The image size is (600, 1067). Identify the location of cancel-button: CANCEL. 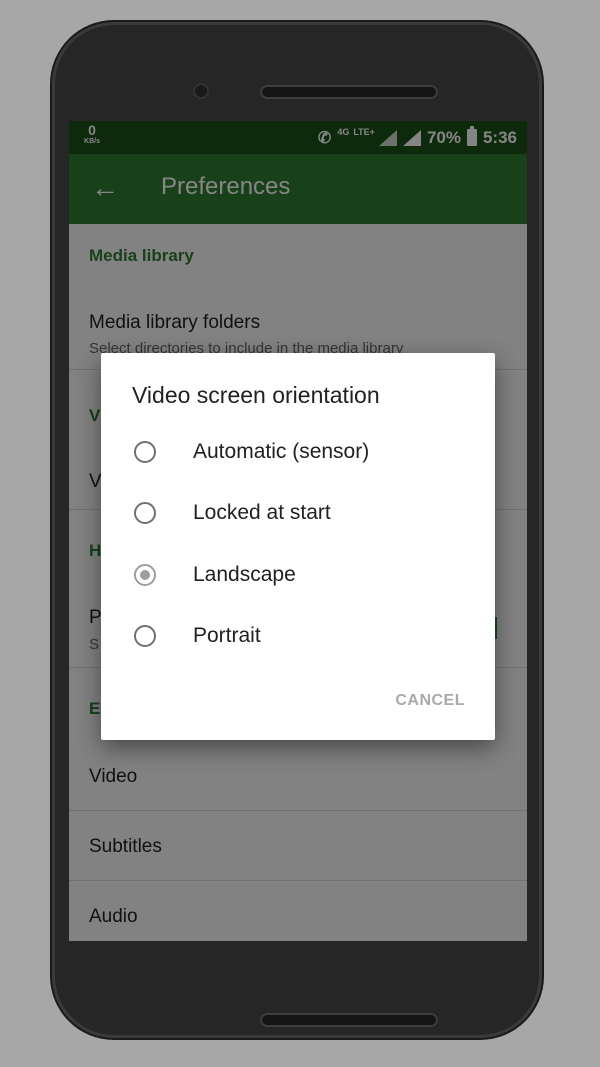
(430, 701).